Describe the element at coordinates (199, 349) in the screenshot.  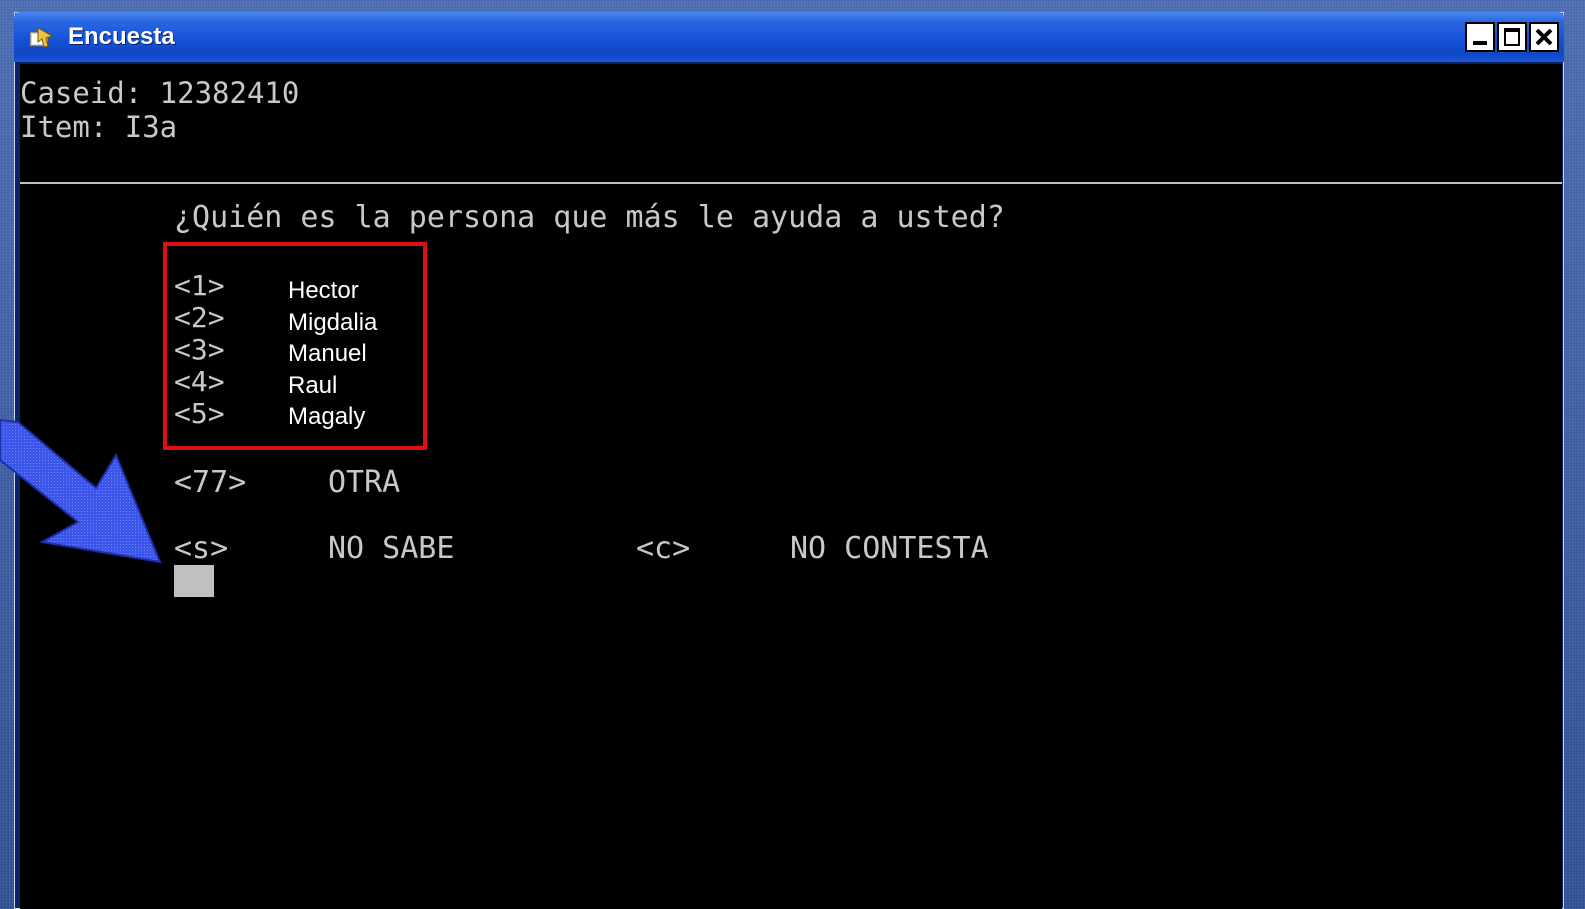
I see `option-code: <3>` at that location.